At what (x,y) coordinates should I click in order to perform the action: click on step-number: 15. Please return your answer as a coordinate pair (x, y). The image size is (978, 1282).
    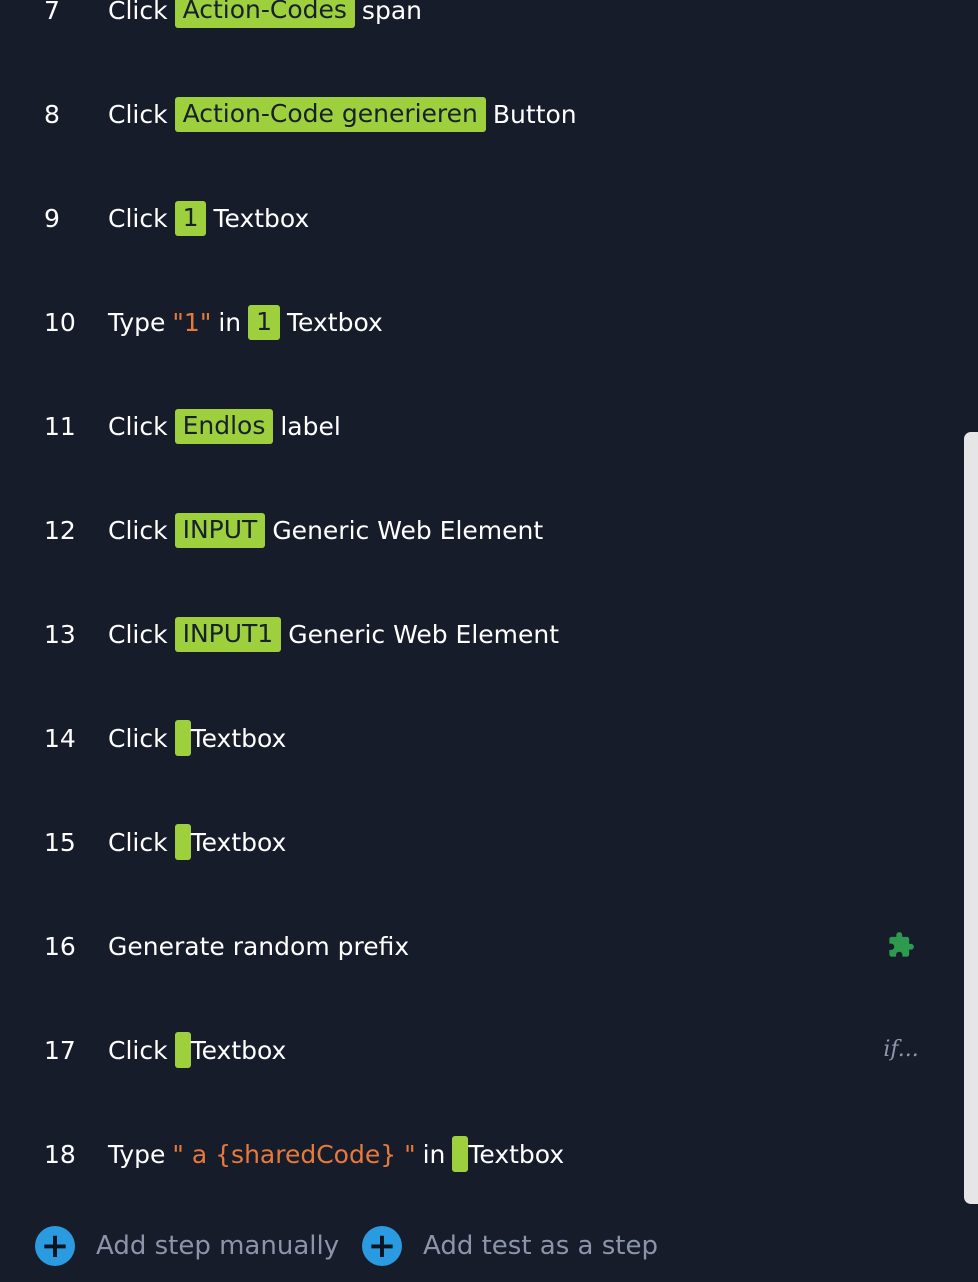
    Looking at the image, I should click on (60, 842).